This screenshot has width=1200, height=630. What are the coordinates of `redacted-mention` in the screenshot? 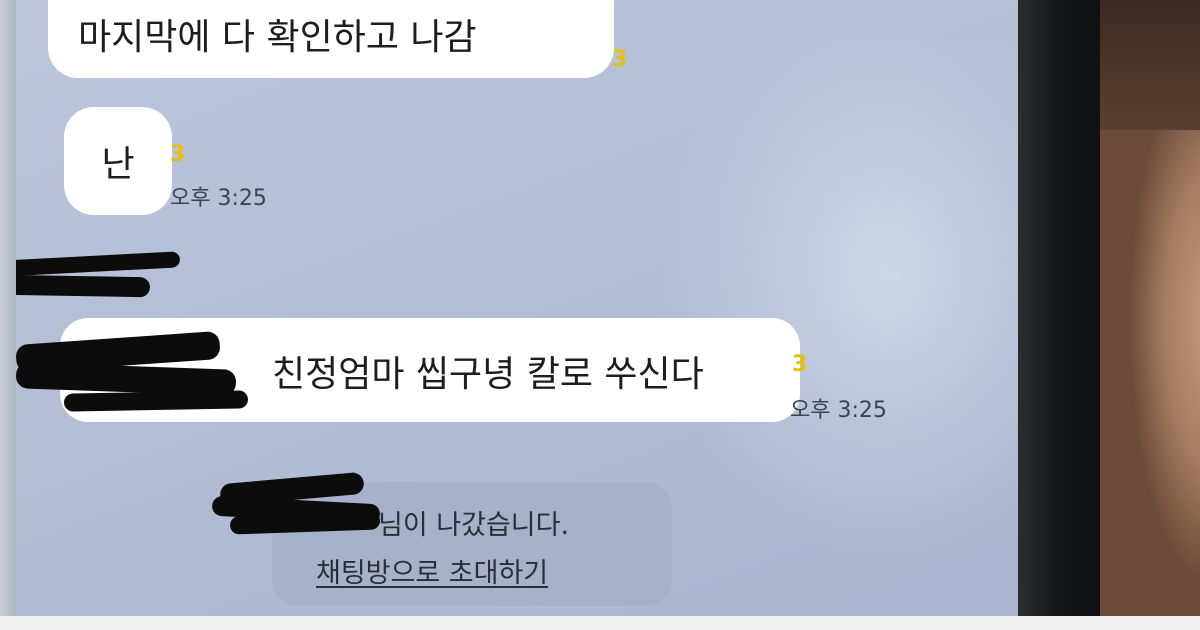 It's located at (156, 401).